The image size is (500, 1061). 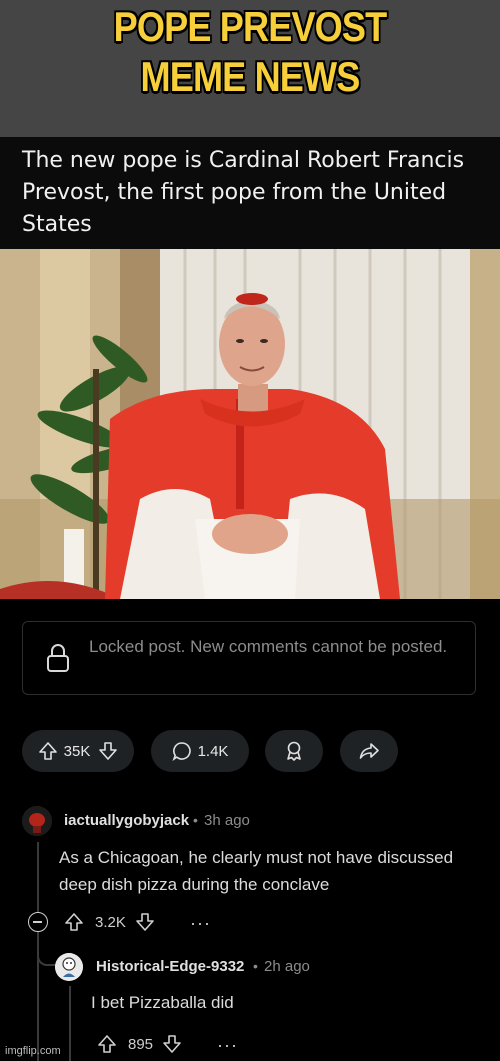 I want to click on banner-line-2: MEME NEWS, so click(x=250, y=76).